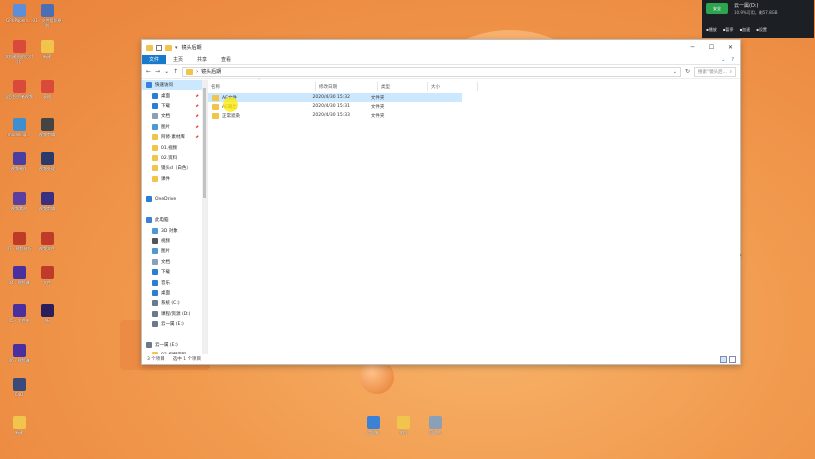  What do you see at coordinates (148, 71) in the screenshot?
I see `back-arrow-icon: ←` at bounding box center [148, 71].